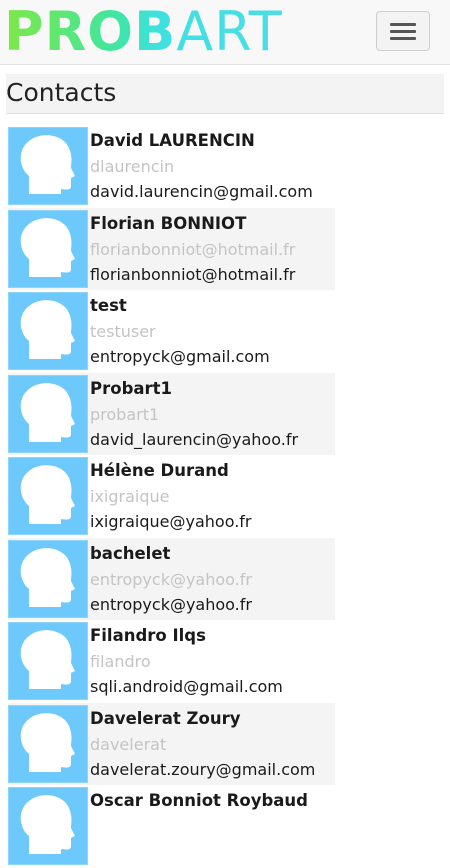 The height and width of the screenshot is (868, 450). Describe the element at coordinates (159, 470) in the screenshot. I see `contact-name: Hélène Durand` at that location.